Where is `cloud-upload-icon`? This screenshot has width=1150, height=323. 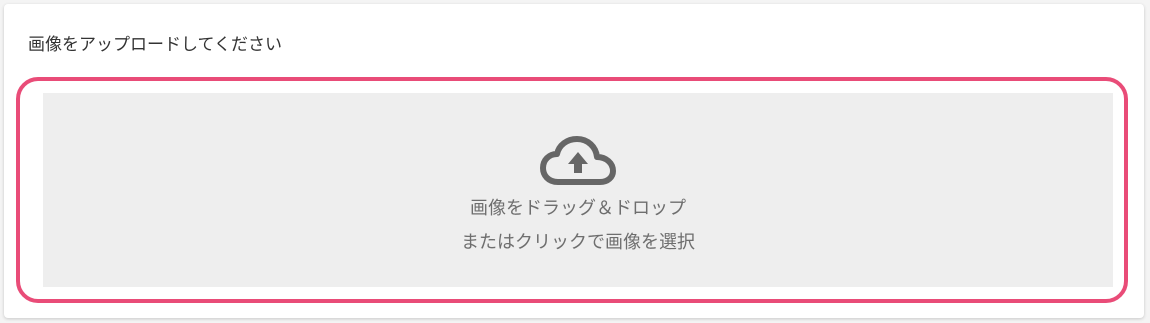
cloud-upload-icon is located at coordinates (578, 160).